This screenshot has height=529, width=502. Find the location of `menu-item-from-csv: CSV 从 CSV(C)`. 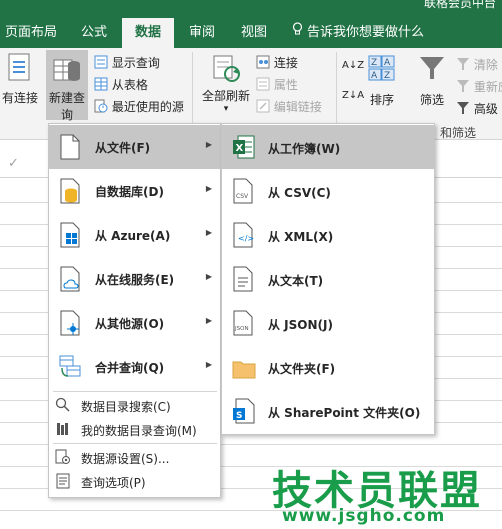

menu-item-from-csv: CSV 从 CSV(C) is located at coordinates (328, 191).